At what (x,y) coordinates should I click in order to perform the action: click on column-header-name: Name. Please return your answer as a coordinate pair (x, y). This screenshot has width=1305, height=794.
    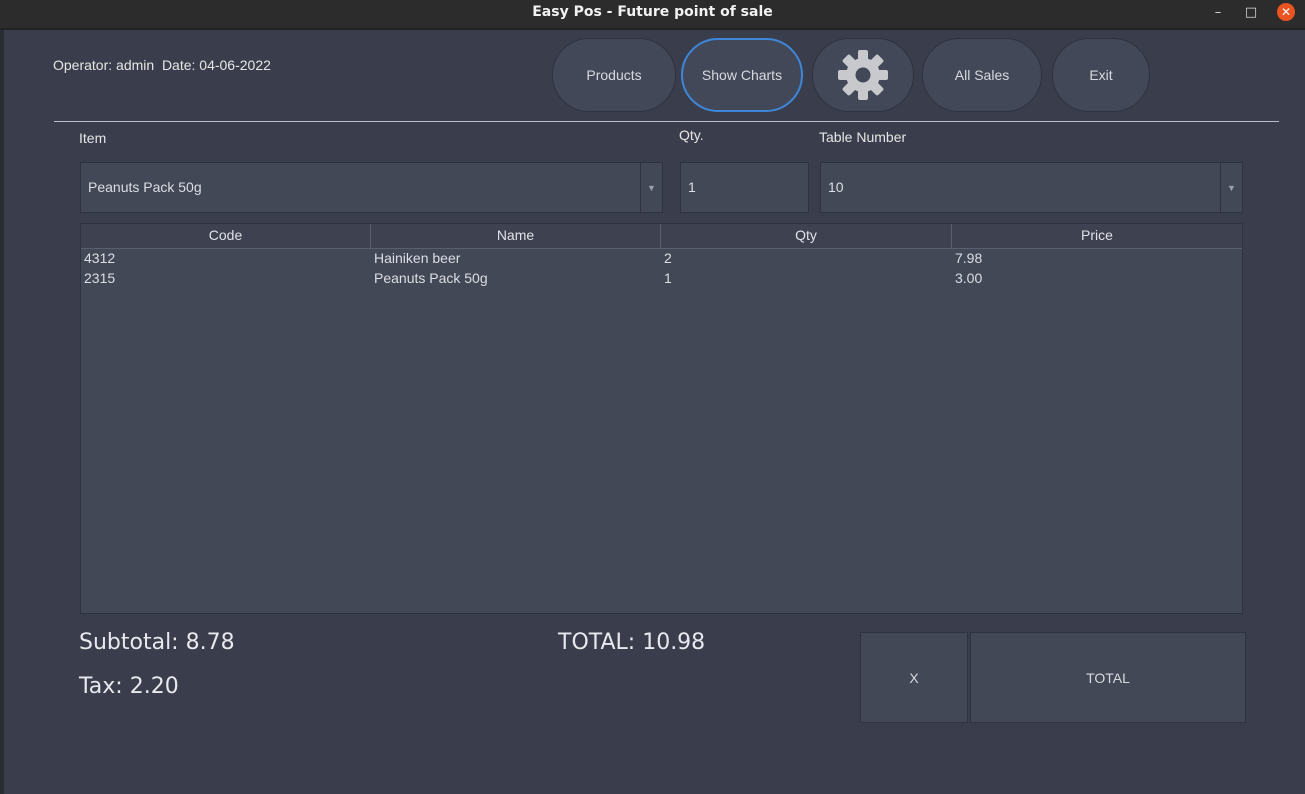
    Looking at the image, I should click on (516, 236).